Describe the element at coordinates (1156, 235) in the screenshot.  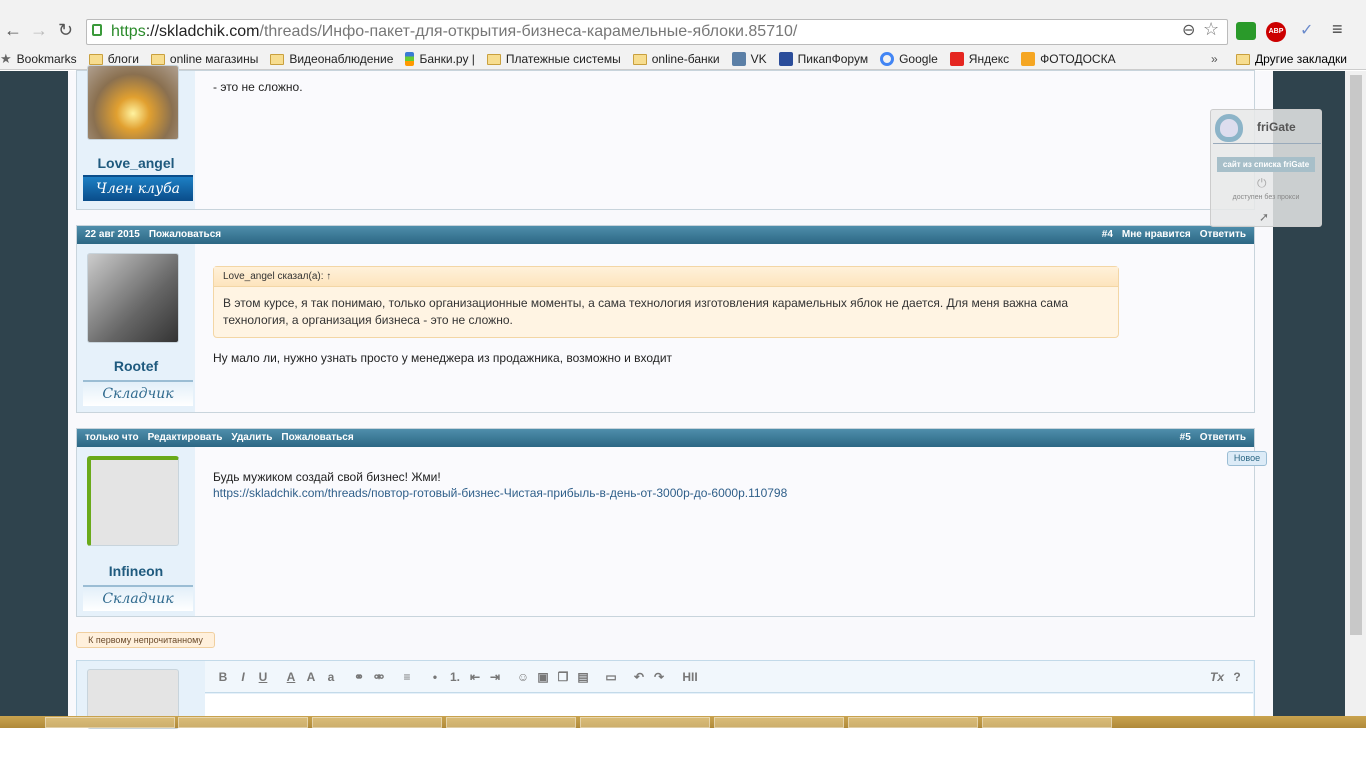
I see `like-link: Мне нравится` at that location.